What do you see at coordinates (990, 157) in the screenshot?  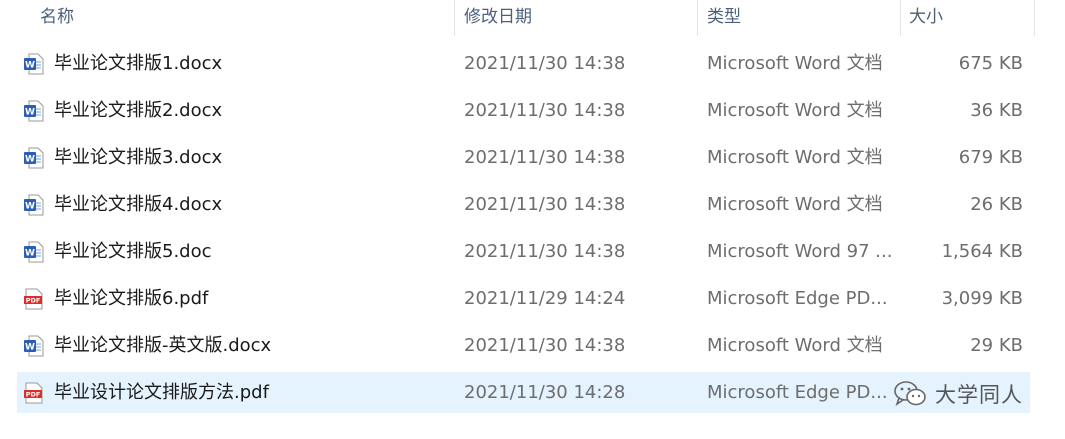 I see `file-size: 679 KB` at bounding box center [990, 157].